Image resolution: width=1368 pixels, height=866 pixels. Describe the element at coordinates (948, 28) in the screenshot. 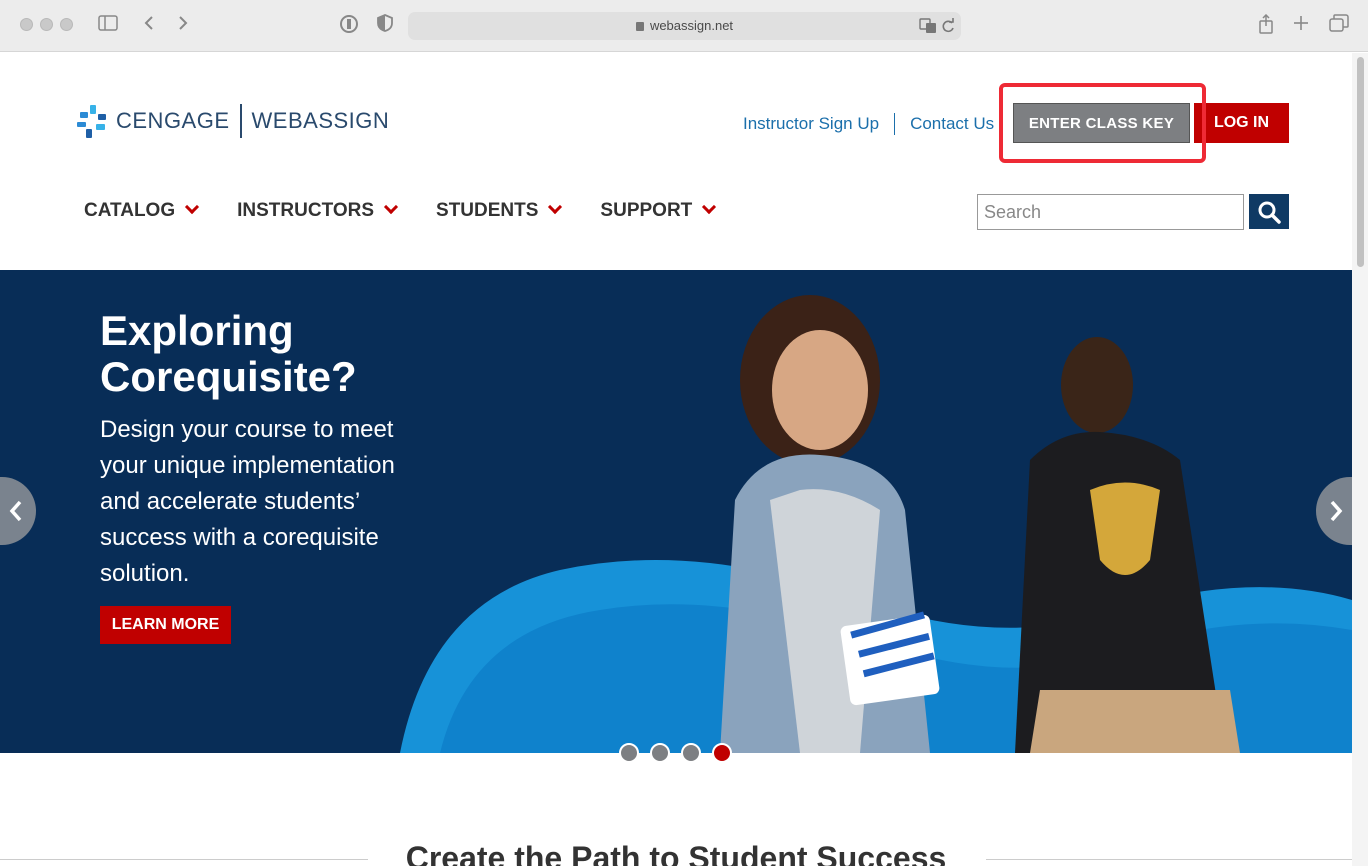

I see `reload-icon` at that location.